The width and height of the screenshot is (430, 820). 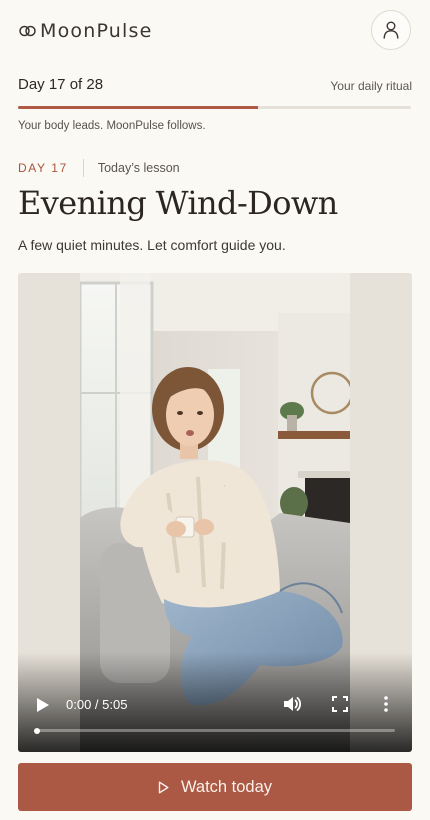 What do you see at coordinates (215, 31) in the screenshot?
I see `app-header: MoonPulse` at bounding box center [215, 31].